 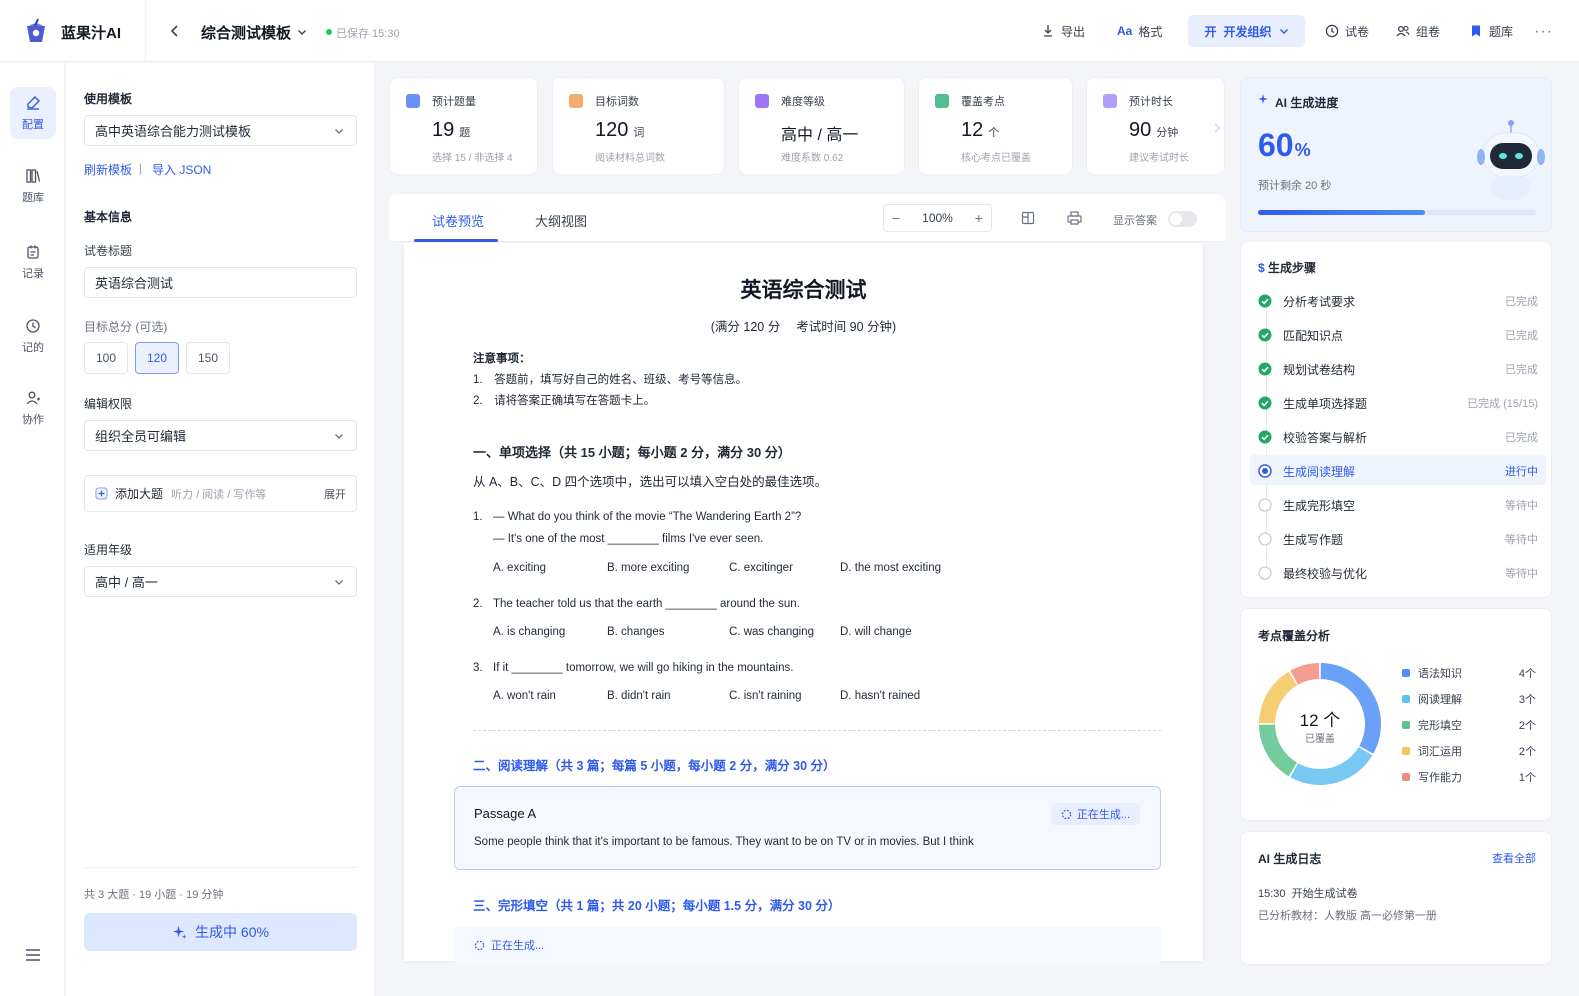 What do you see at coordinates (1428, 31) in the screenshot?
I see `group-label: 组卷` at bounding box center [1428, 31].